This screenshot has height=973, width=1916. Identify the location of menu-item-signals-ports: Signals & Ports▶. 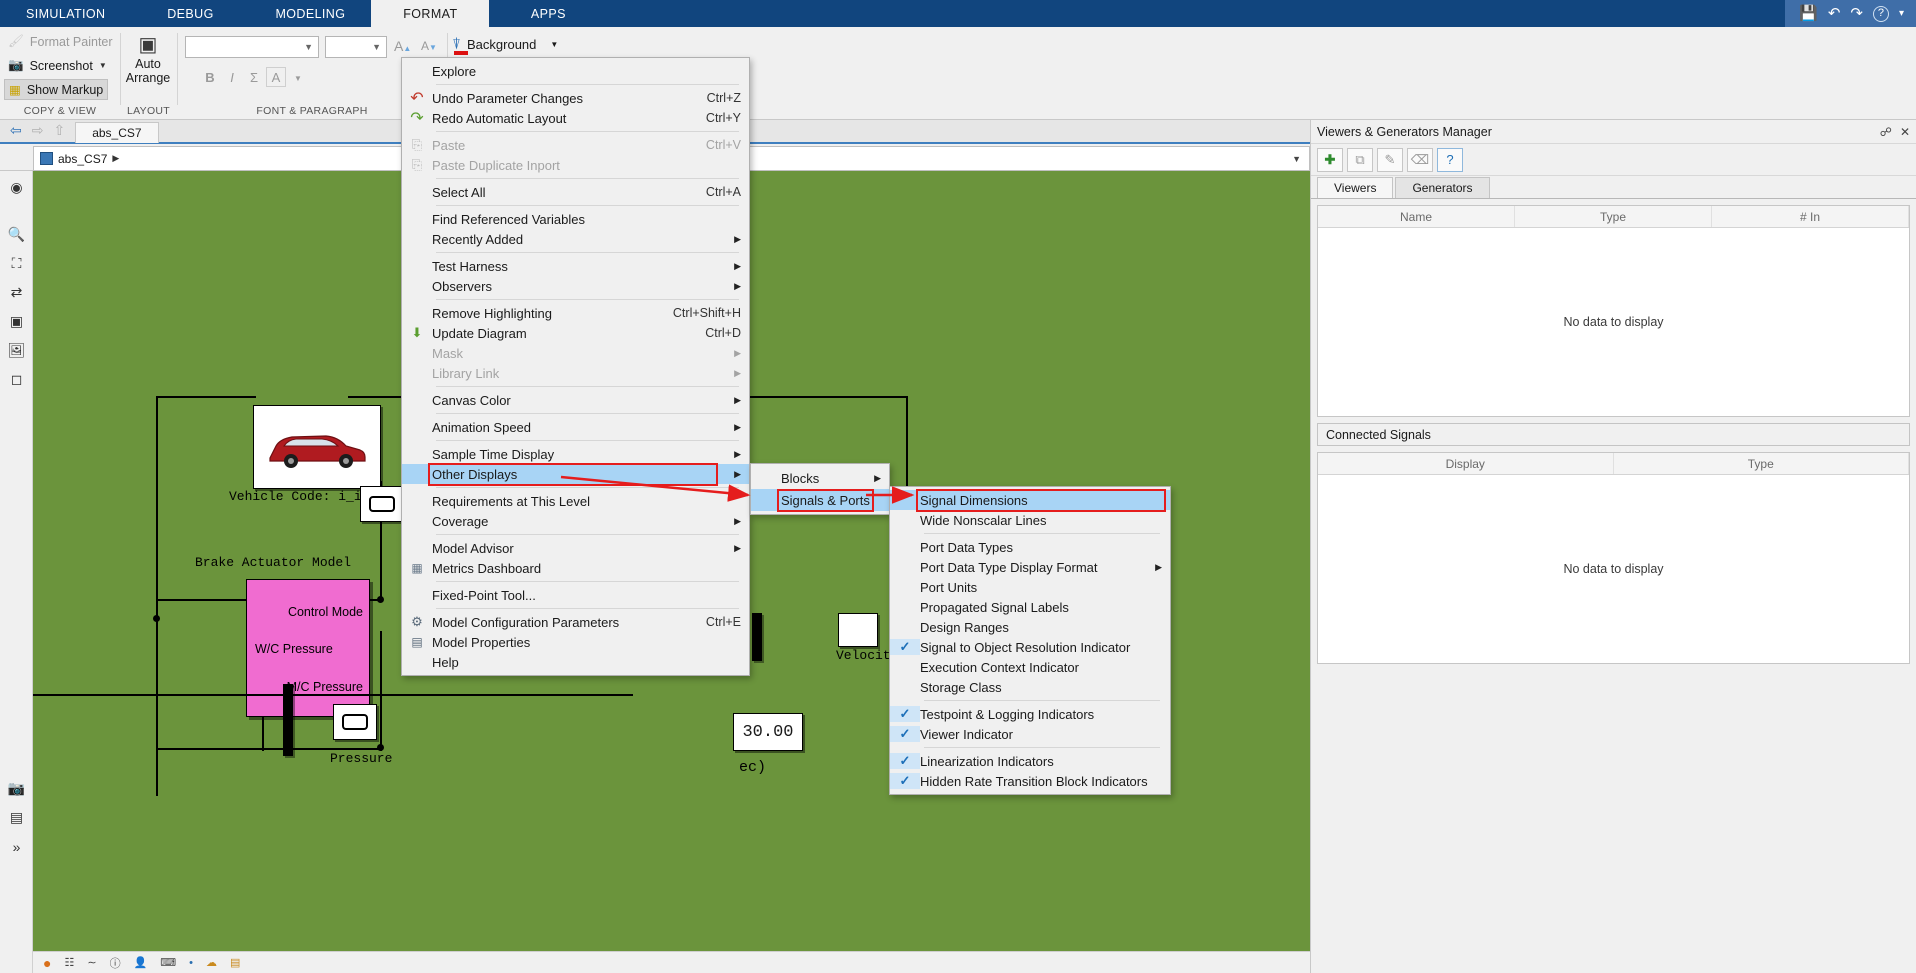
(824, 500).